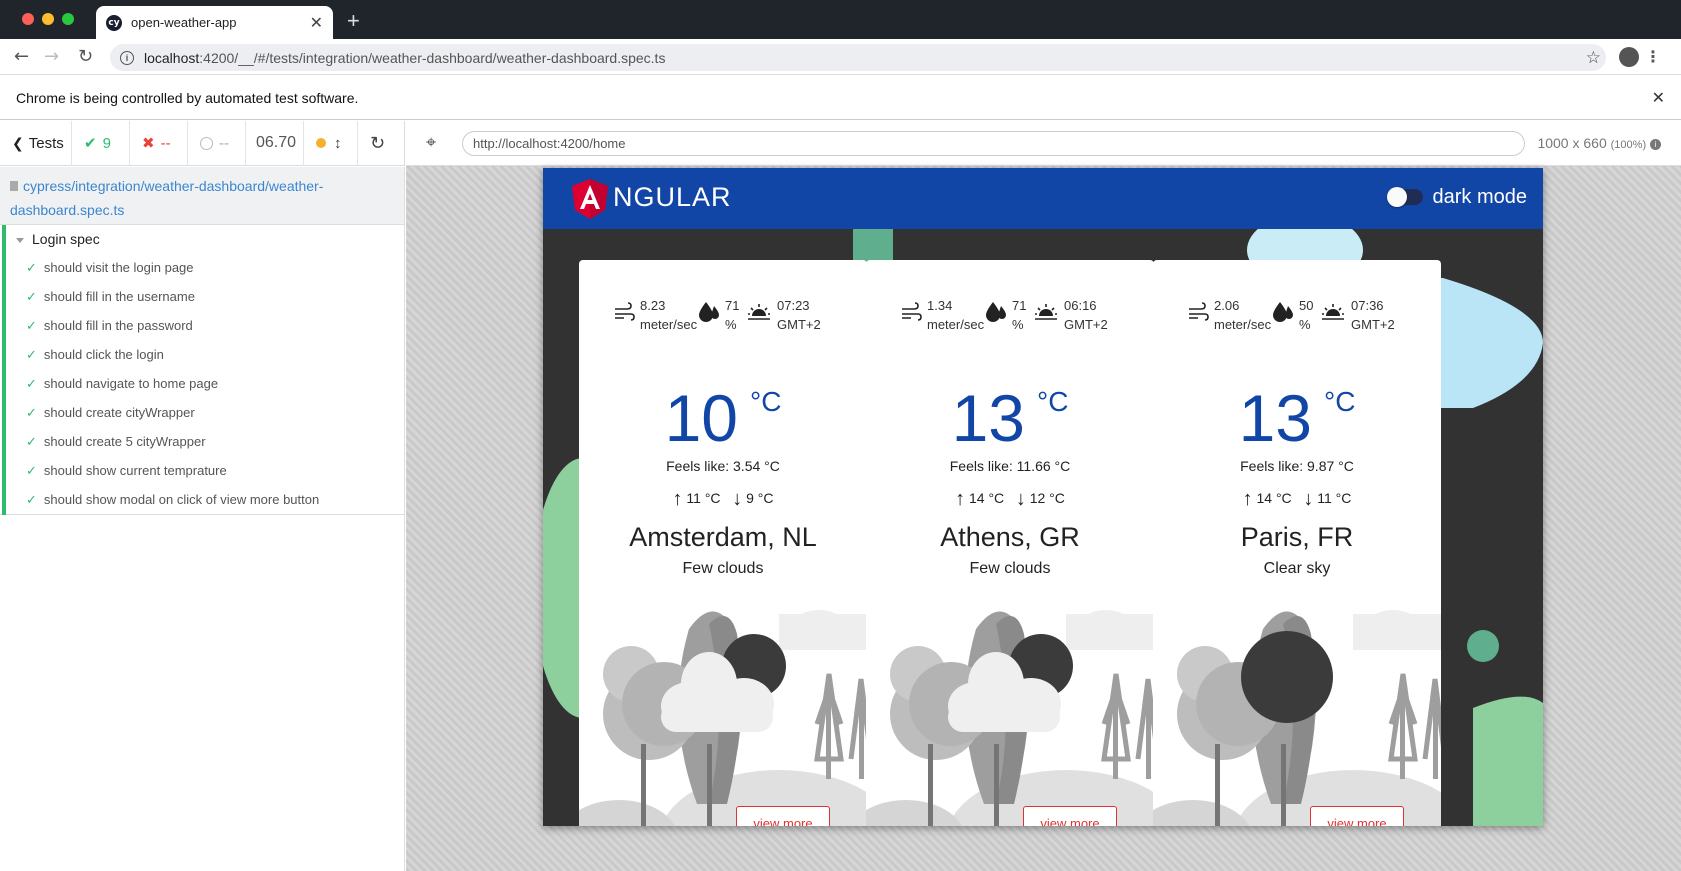  Describe the element at coordinates (48, 19) in the screenshot. I see `minimize-window-icon` at that location.